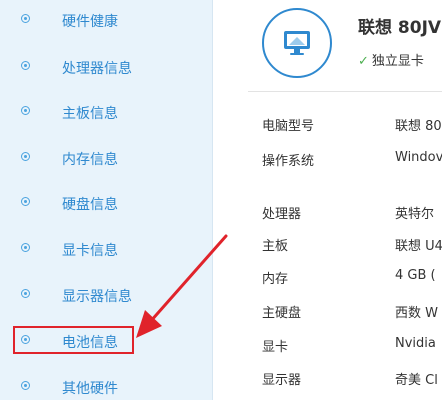  I want to click on sidebar-item-label: 硬盘信息, so click(90, 205).